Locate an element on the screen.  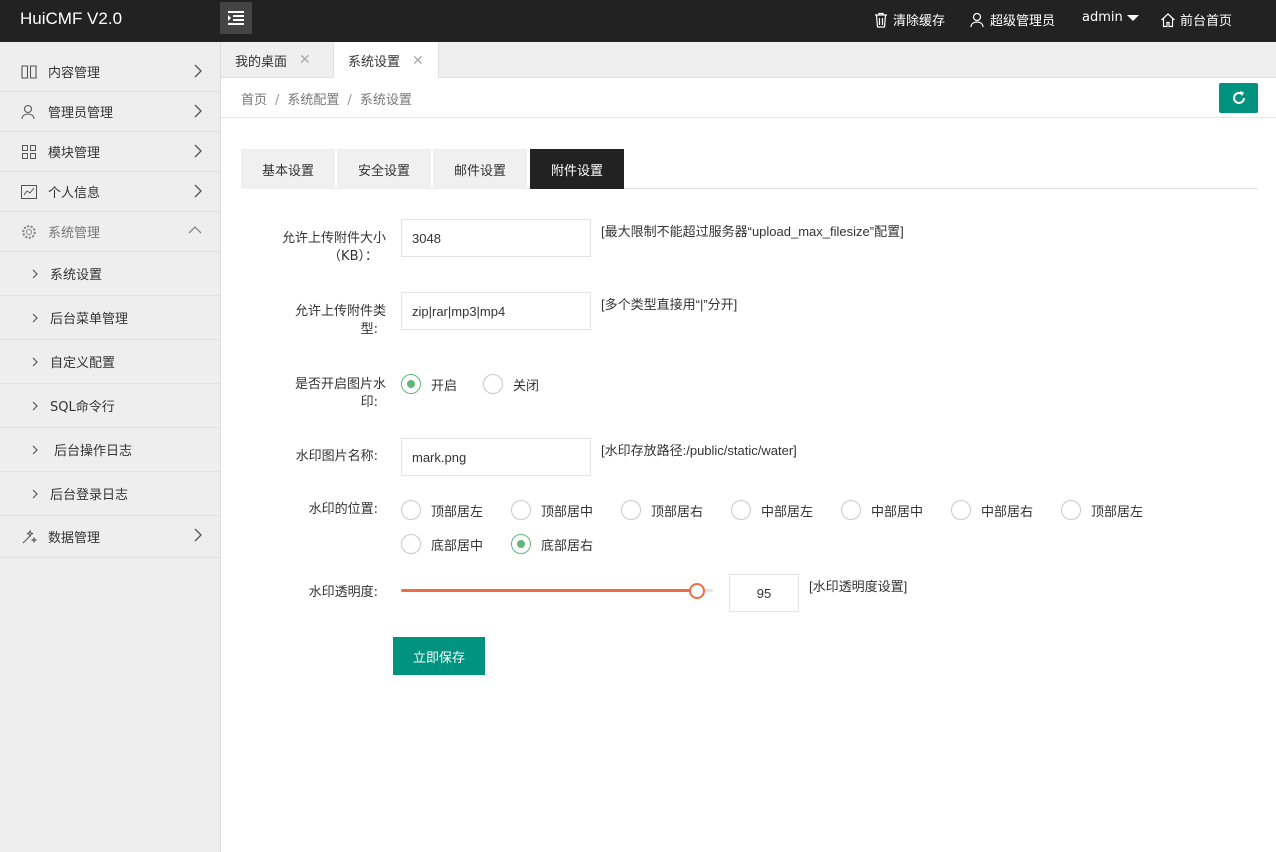
frontend-home-link: 前台首页 is located at coordinates (1196, 19).